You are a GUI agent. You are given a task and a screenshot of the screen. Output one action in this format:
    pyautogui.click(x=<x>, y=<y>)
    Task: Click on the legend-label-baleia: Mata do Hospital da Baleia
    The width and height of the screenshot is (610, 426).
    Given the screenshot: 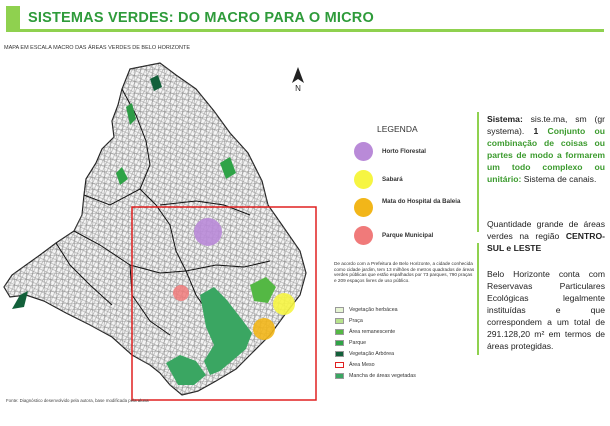 What is the action you would take?
    pyautogui.click(x=421, y=201)
    